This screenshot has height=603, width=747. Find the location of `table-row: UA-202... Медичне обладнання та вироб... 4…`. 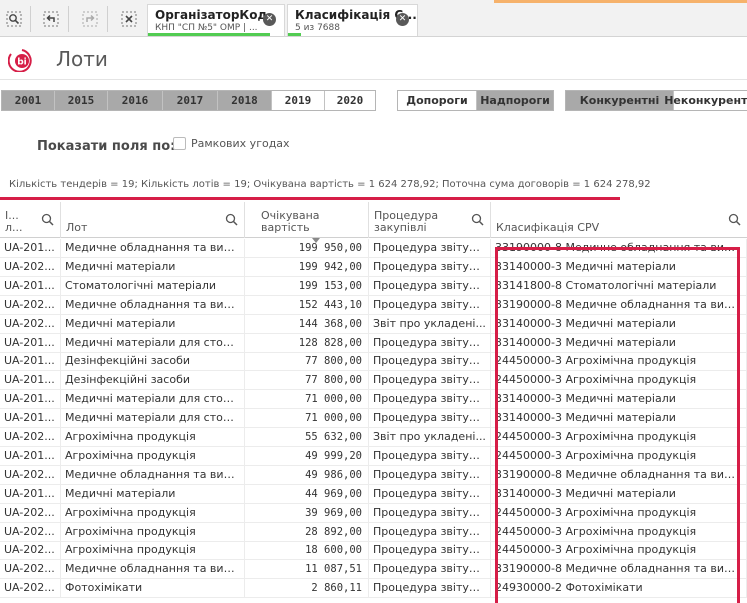

table-row: UA-202... Медичне обладнання та вироб... 4… is located at coordinates (373, 475).